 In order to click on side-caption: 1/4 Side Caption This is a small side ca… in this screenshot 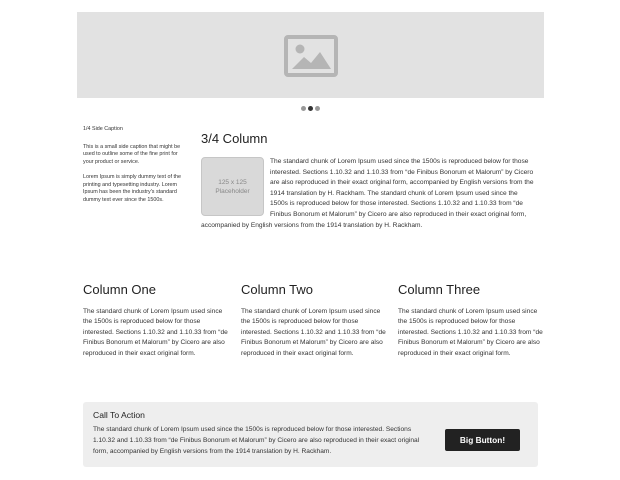, I will do `click(134, 169)`.